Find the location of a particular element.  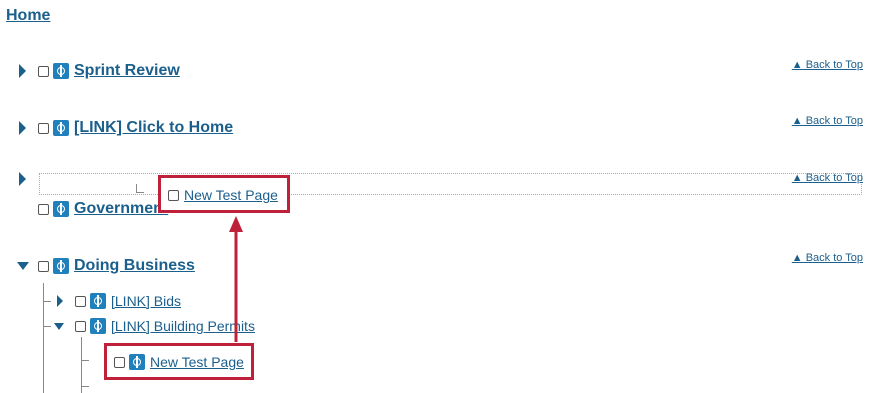

tree-row-government: Government is located at coordinates (103, 209).